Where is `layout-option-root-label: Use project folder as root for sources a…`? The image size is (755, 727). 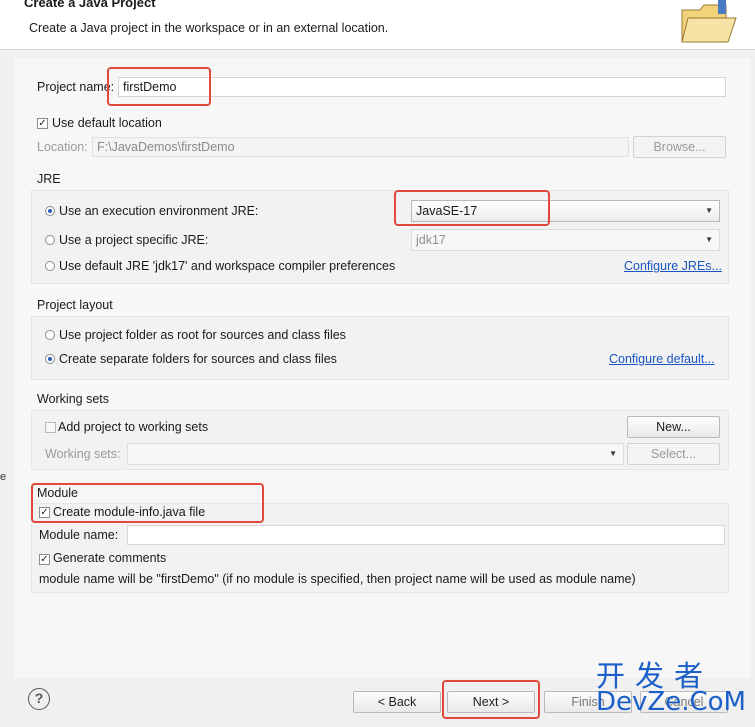
layout-option-root-label: Use project folder as root for sources a… is located at coordinates (202, 335).